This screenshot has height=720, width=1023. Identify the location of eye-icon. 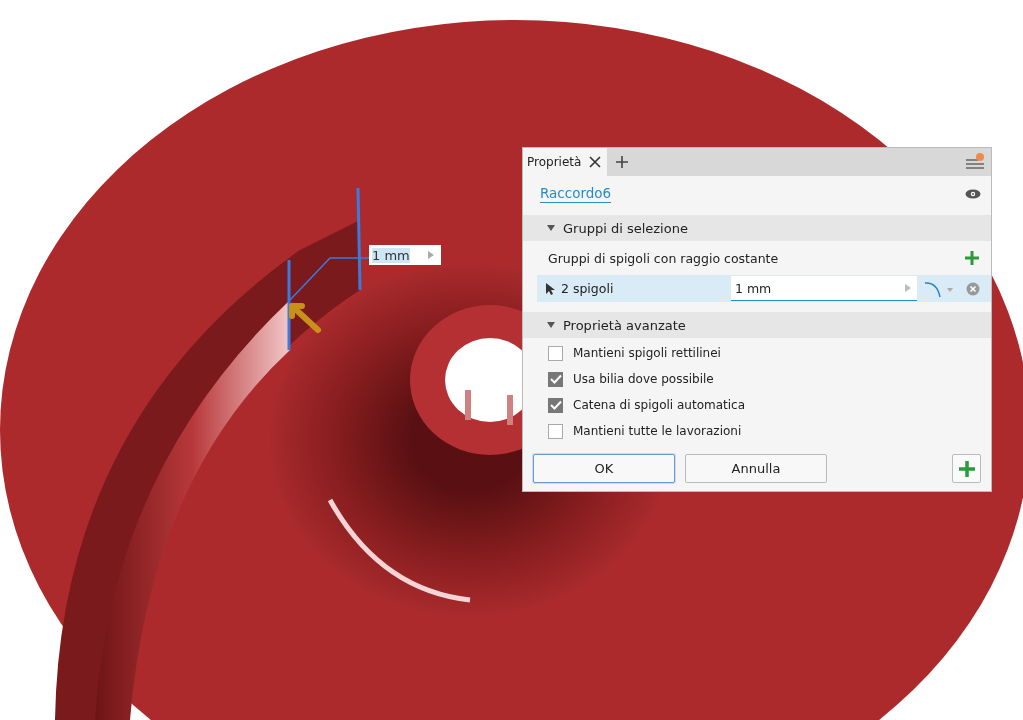
(973, 194).